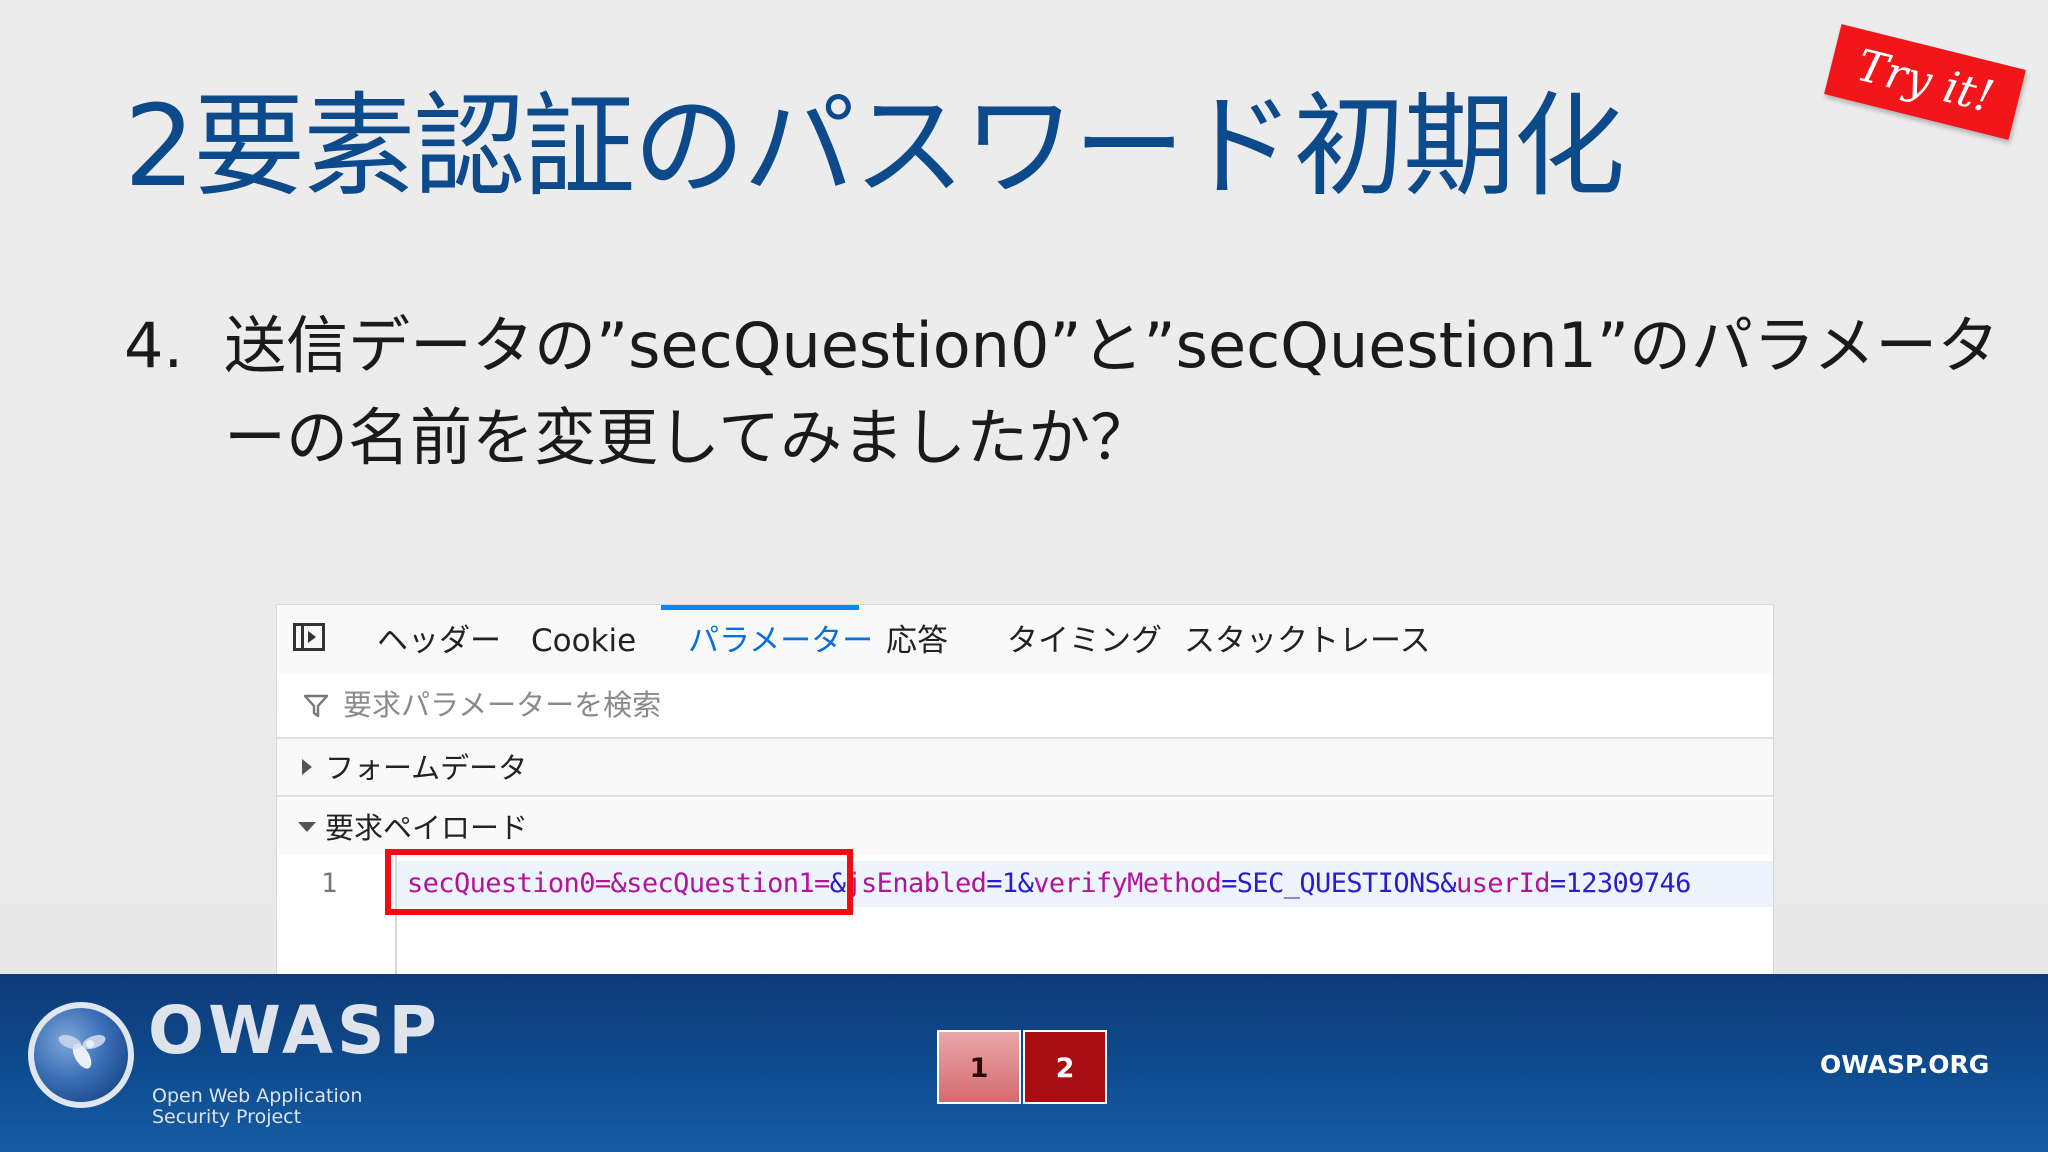 The height and width of the screenshot is (1152, 2048). What do you see at coordinates (619, 882) in the screenshot?
I see `highlight-annotation-box` at bounding box center [619, 882].